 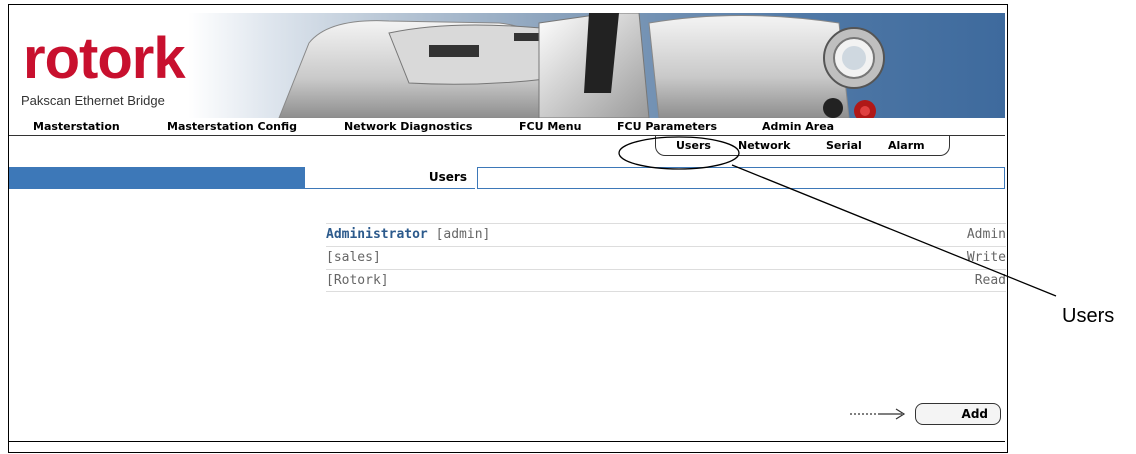 I want to click on callout-leader-line, so click(x=894, y=230).